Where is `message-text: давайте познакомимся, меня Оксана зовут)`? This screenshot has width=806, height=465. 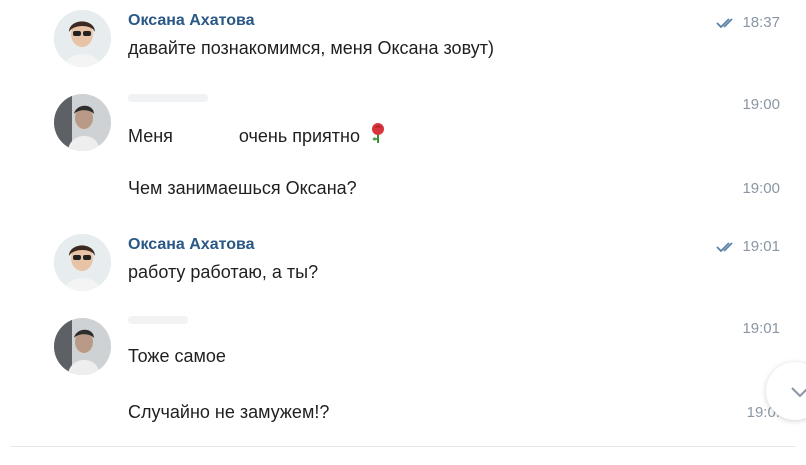 message-text: давайте познакомимся, меня Оксана зовут) is located at coordinates (311, 48).